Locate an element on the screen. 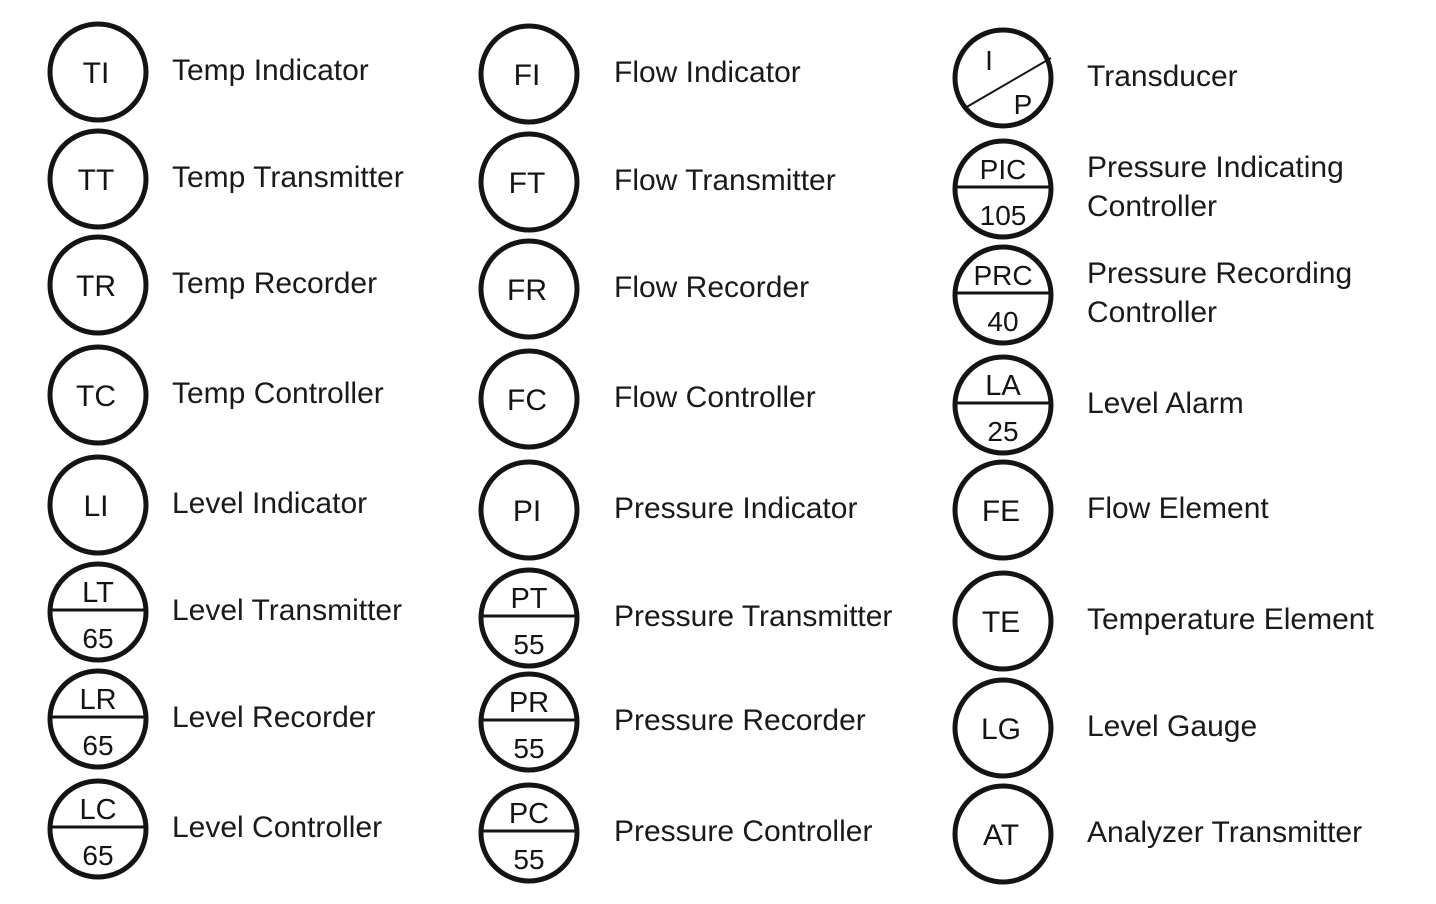 The image size is (1436, 904). instrument-symbol-tc: TC is located at coordinates (98, 395).